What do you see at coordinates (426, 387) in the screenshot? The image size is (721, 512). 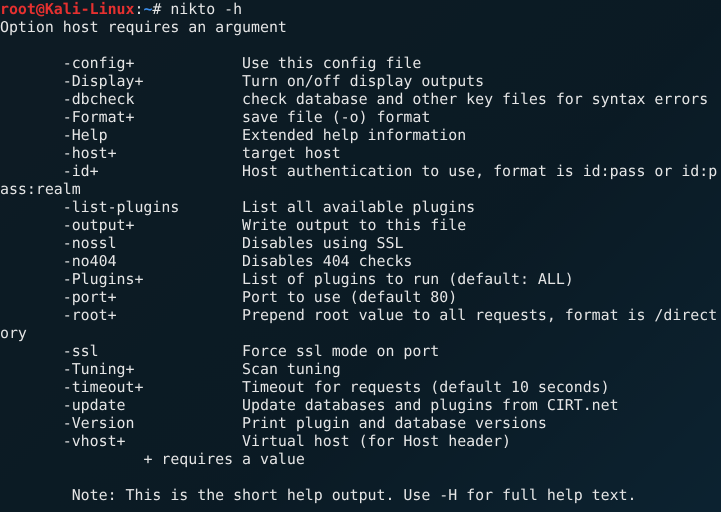 I see `option-description: Timeout for requests (default 10 seconds)` at bounding box center [426, 387].